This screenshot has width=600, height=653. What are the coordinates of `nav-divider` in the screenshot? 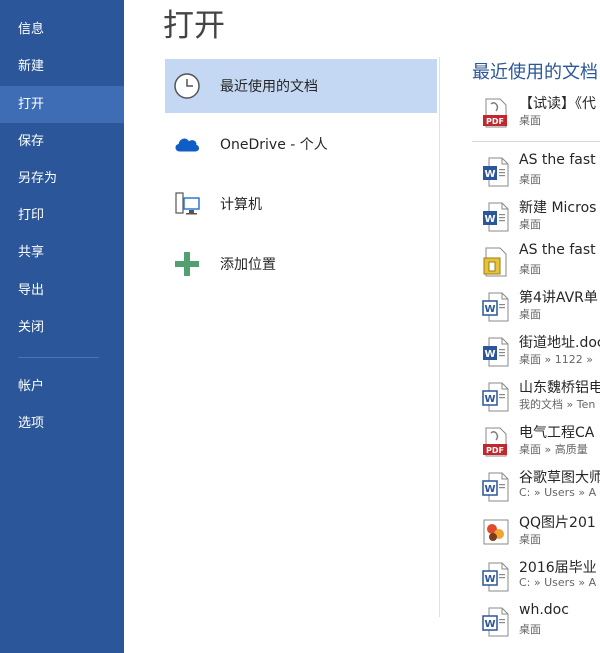 It's located at (58, 357).